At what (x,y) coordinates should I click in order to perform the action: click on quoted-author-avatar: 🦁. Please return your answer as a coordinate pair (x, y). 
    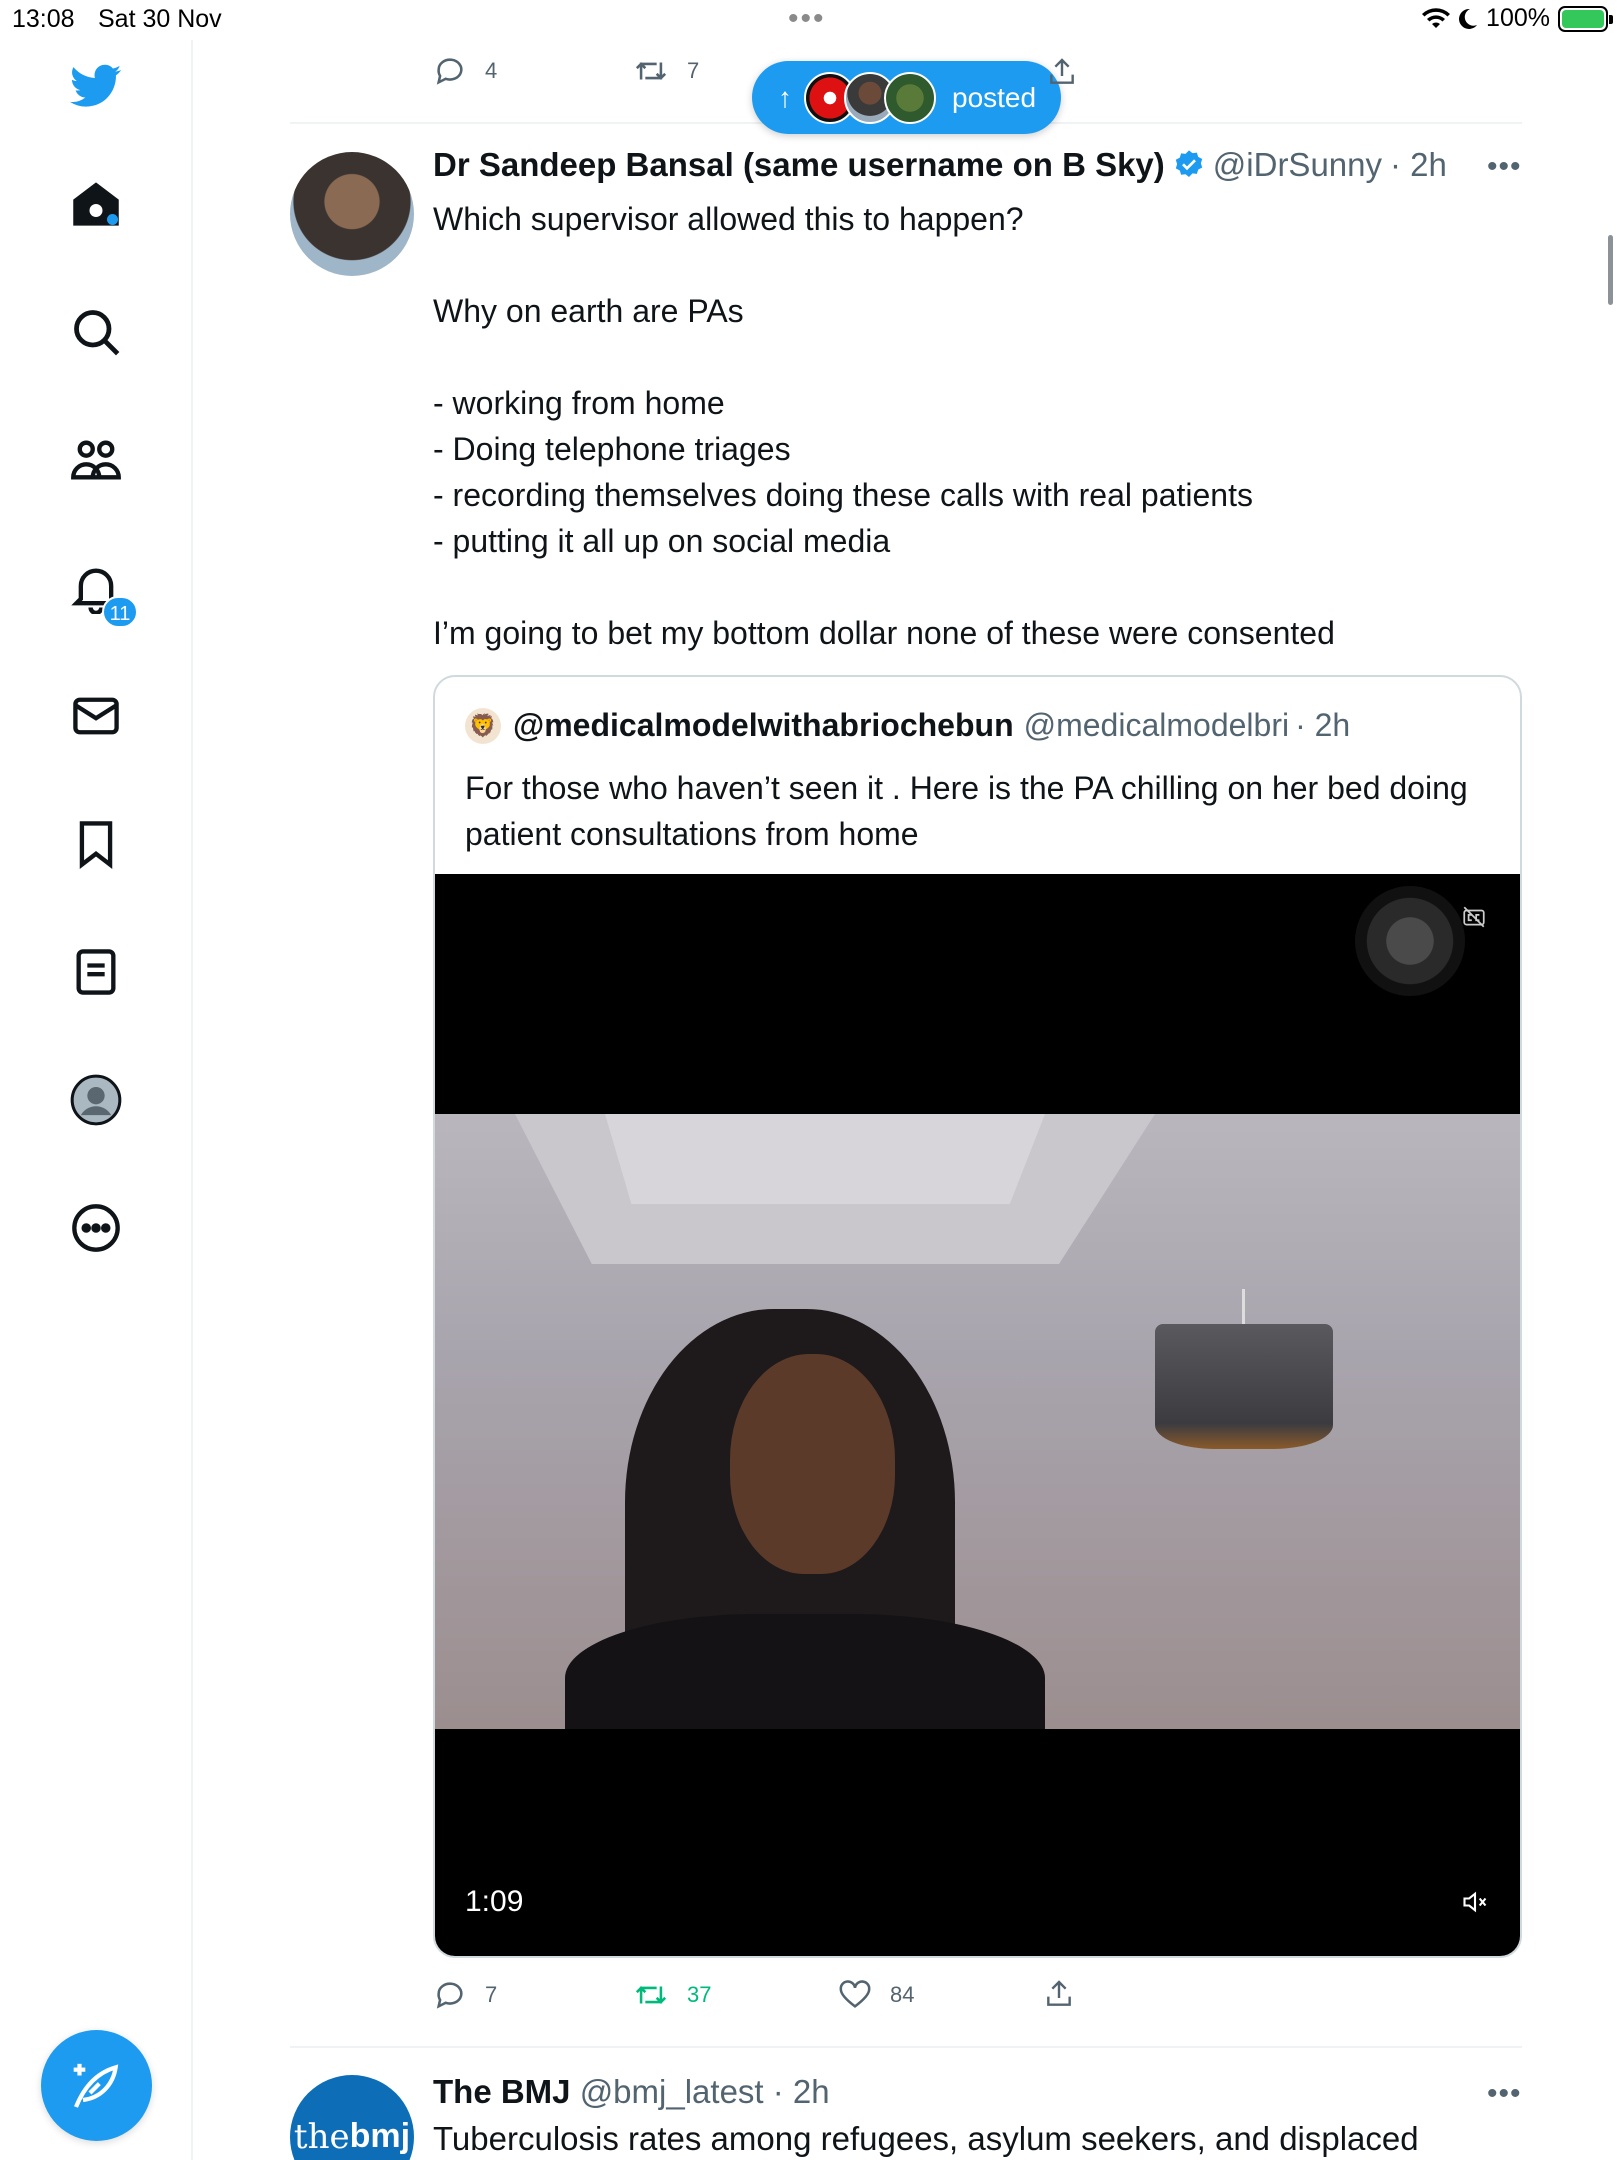
    Looking at the image, I should click on (483, 725).